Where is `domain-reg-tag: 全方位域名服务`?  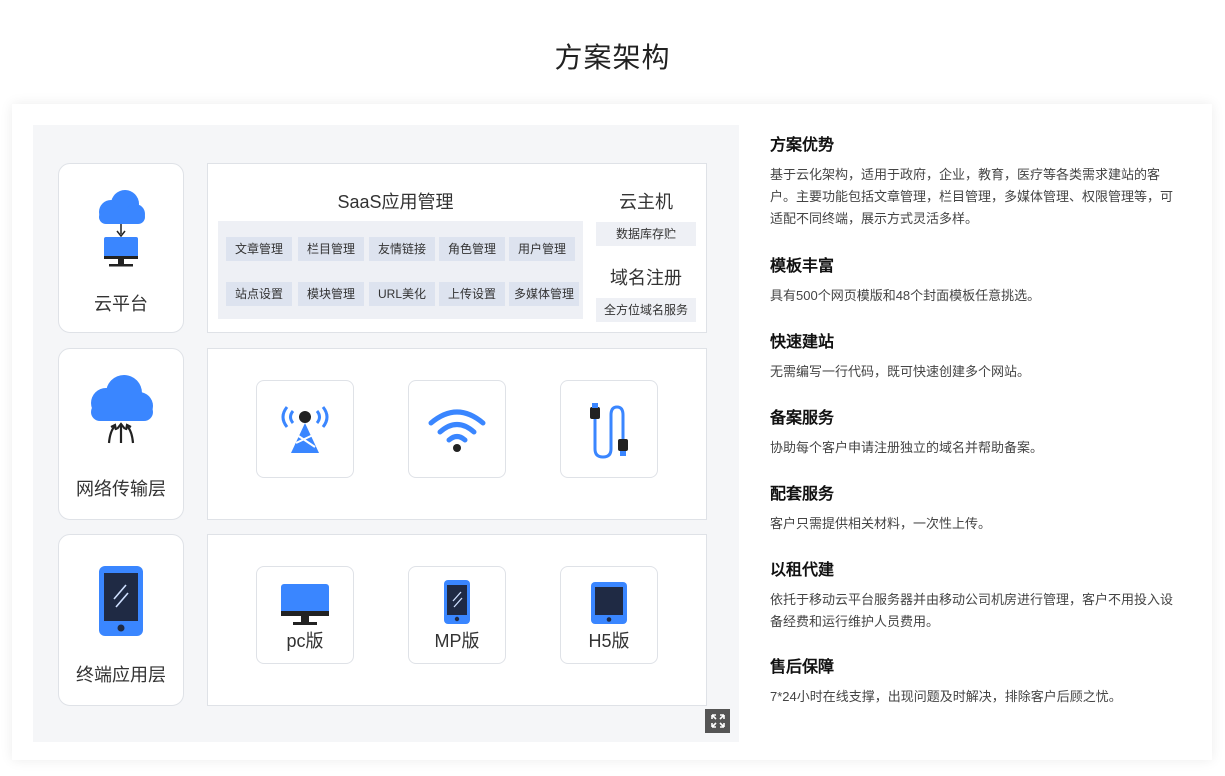 domain-reg-tag: 全方位域名服务 is located at coordinates (646, 310).